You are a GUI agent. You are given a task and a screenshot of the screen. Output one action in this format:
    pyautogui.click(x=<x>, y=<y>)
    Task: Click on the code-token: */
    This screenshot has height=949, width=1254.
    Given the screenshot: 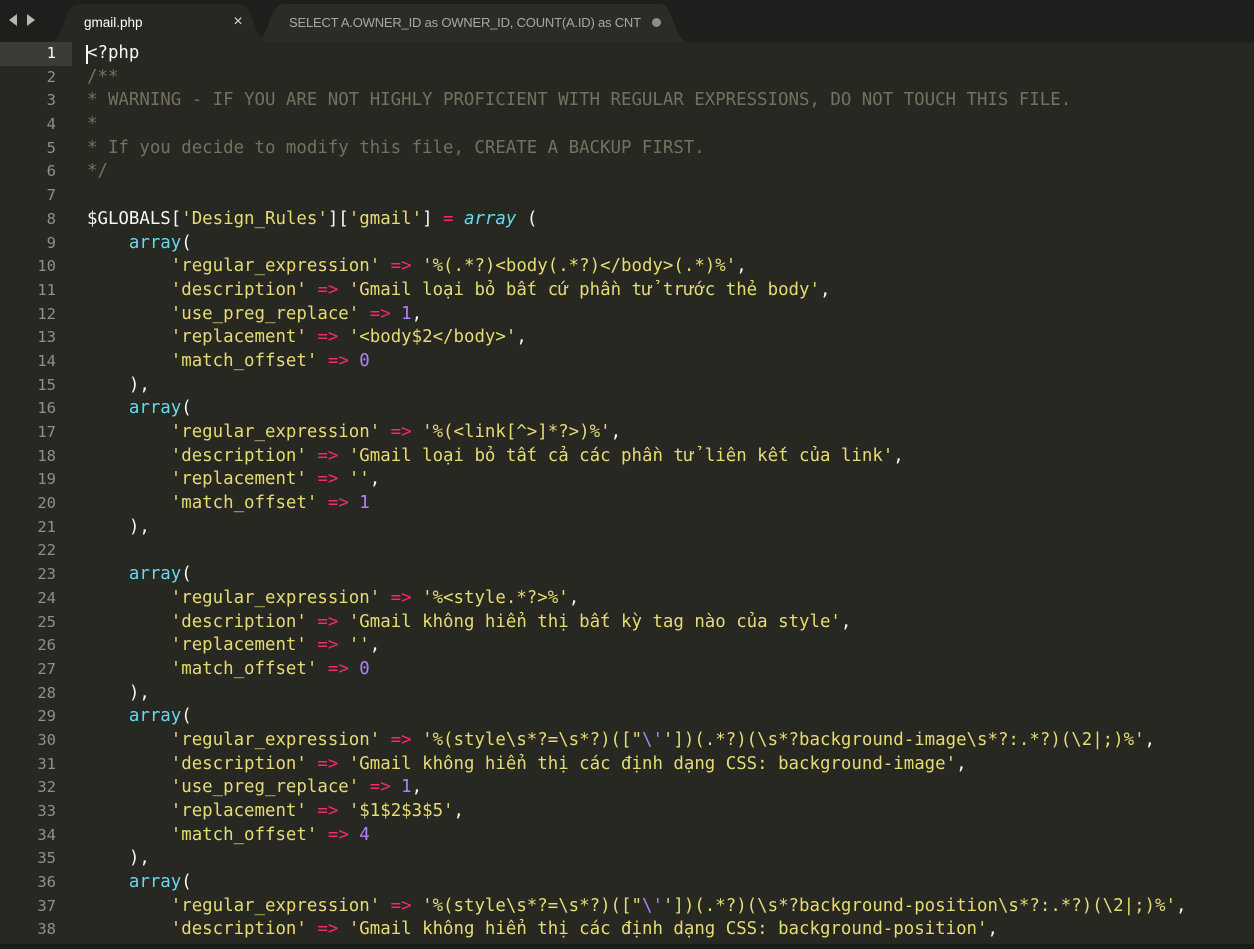 What is the action you would take?
    pyautogui.click(x=97, y=171)
    